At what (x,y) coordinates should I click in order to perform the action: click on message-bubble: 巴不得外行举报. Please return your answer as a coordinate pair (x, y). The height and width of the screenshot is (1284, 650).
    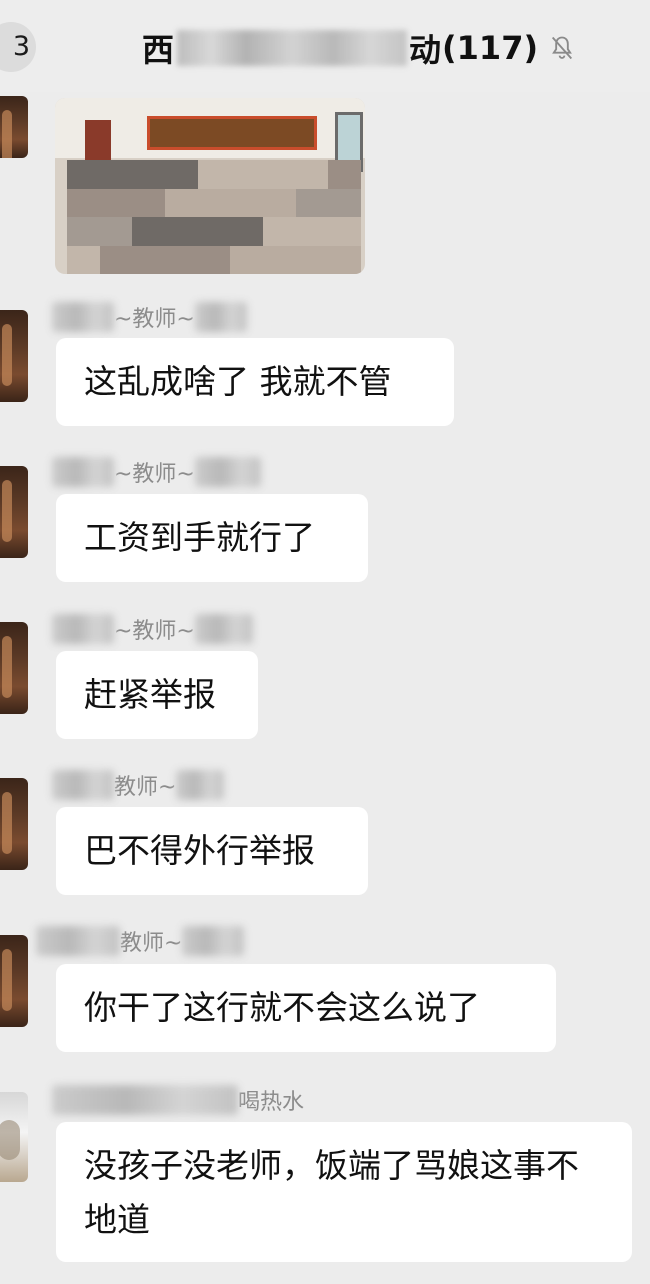
    Looking at the image, I should click on (212, 851).